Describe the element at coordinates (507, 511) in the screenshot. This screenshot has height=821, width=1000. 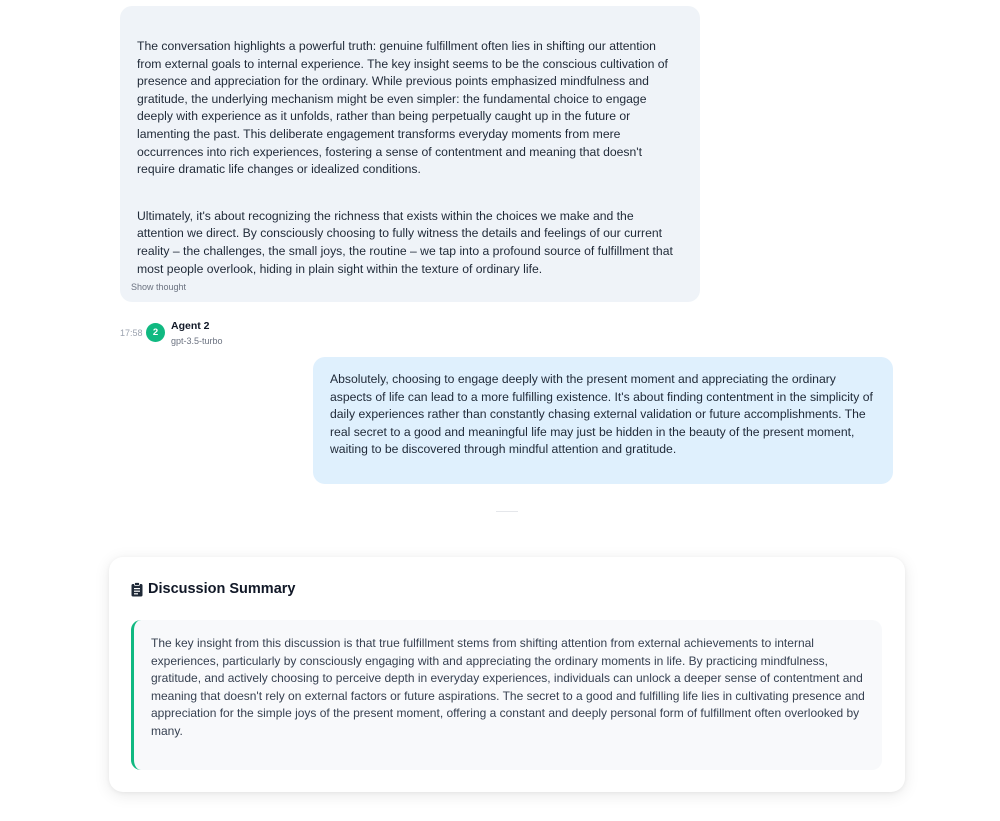
I see `divider` at that location.